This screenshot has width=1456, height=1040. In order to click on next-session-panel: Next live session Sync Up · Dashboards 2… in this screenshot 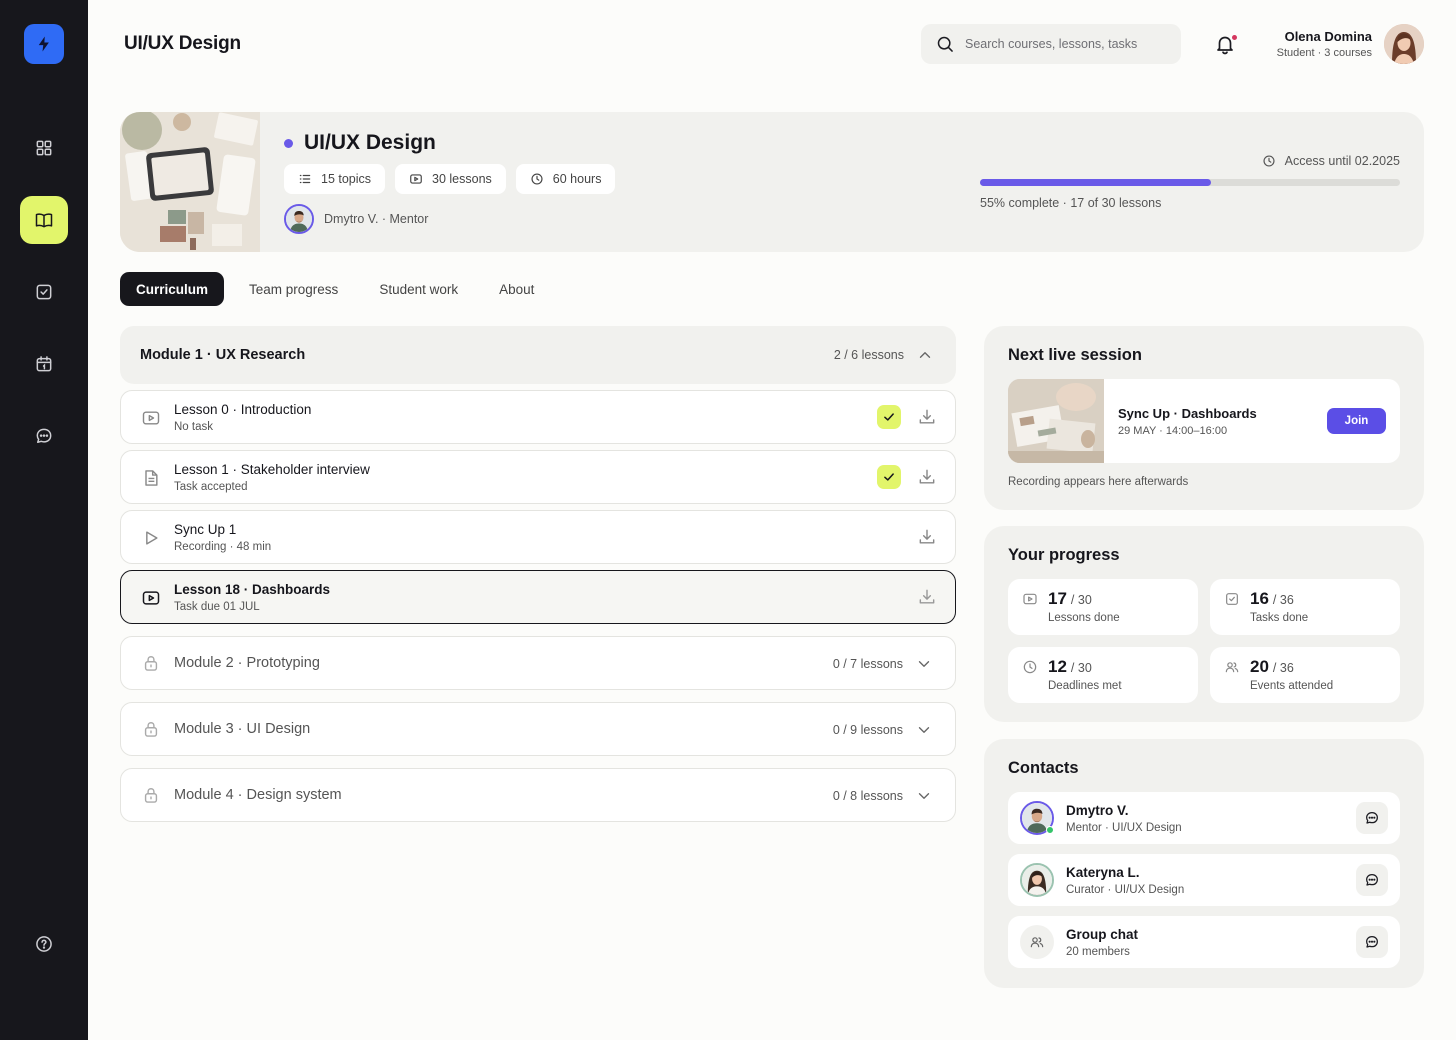, I will do `click(1204, 418)`.